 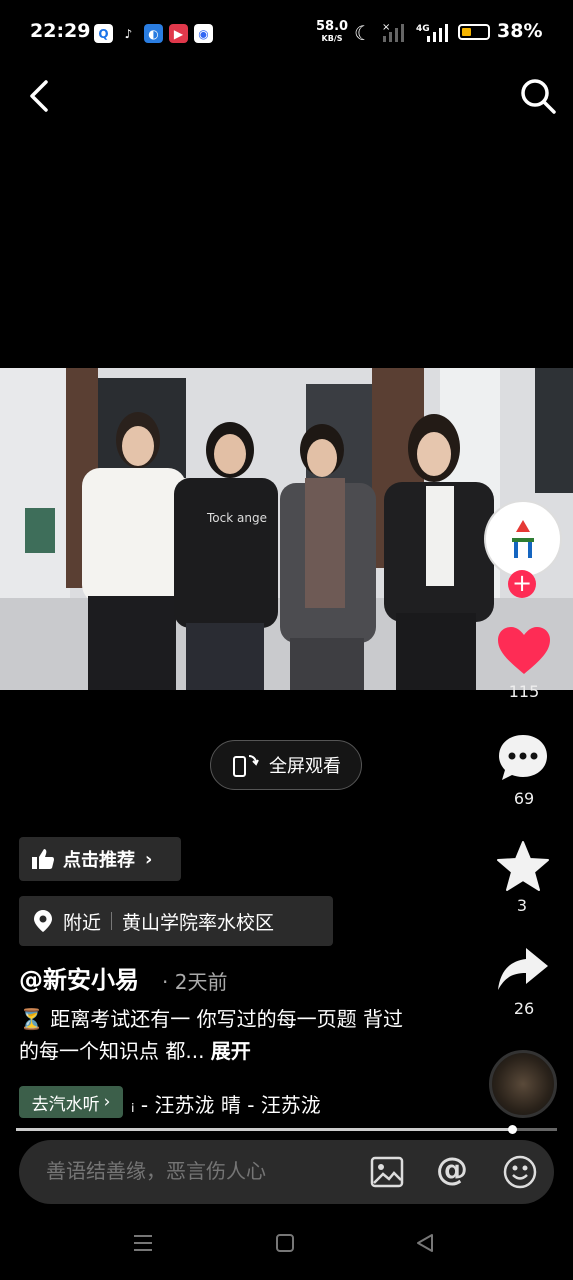 I want to click on baidu-icon: ◉, so click(x=203, y=33).